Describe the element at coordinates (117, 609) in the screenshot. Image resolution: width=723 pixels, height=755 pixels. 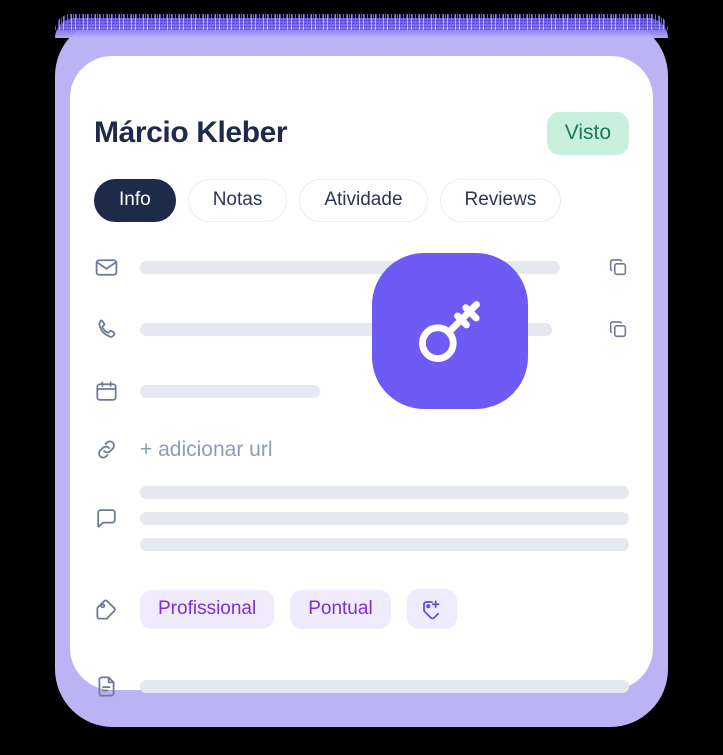
I see `tag-icon` at that location.